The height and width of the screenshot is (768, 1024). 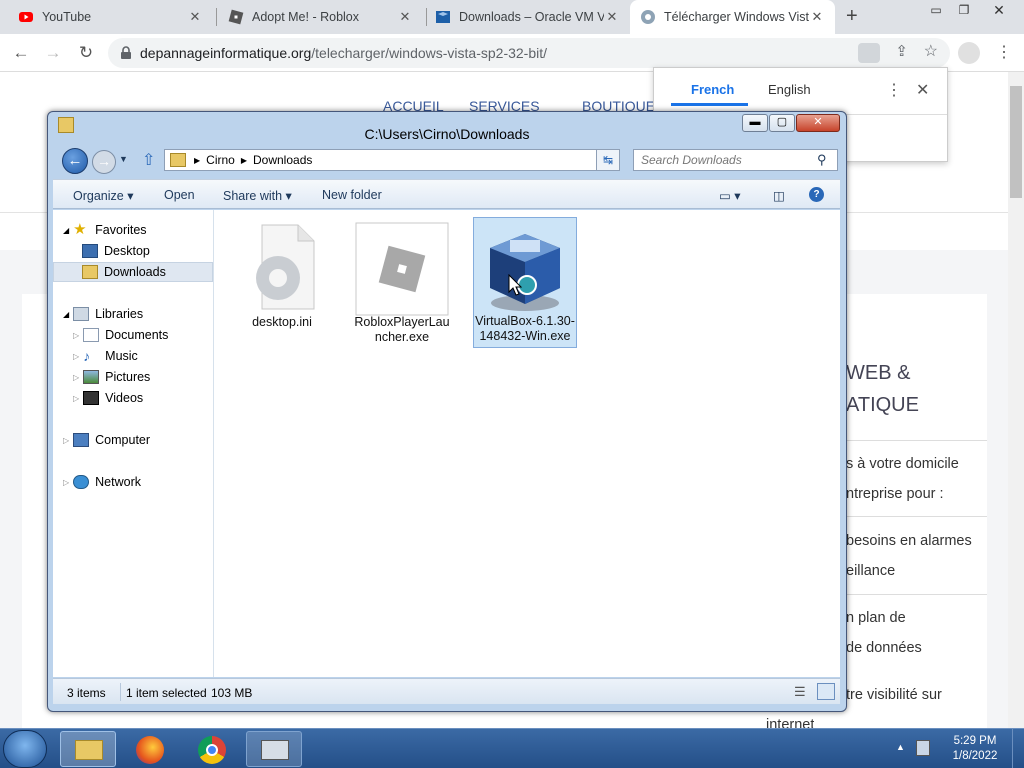 I want to click on nav-pictures: ▷ Pictures, so click(x=133, y=377).